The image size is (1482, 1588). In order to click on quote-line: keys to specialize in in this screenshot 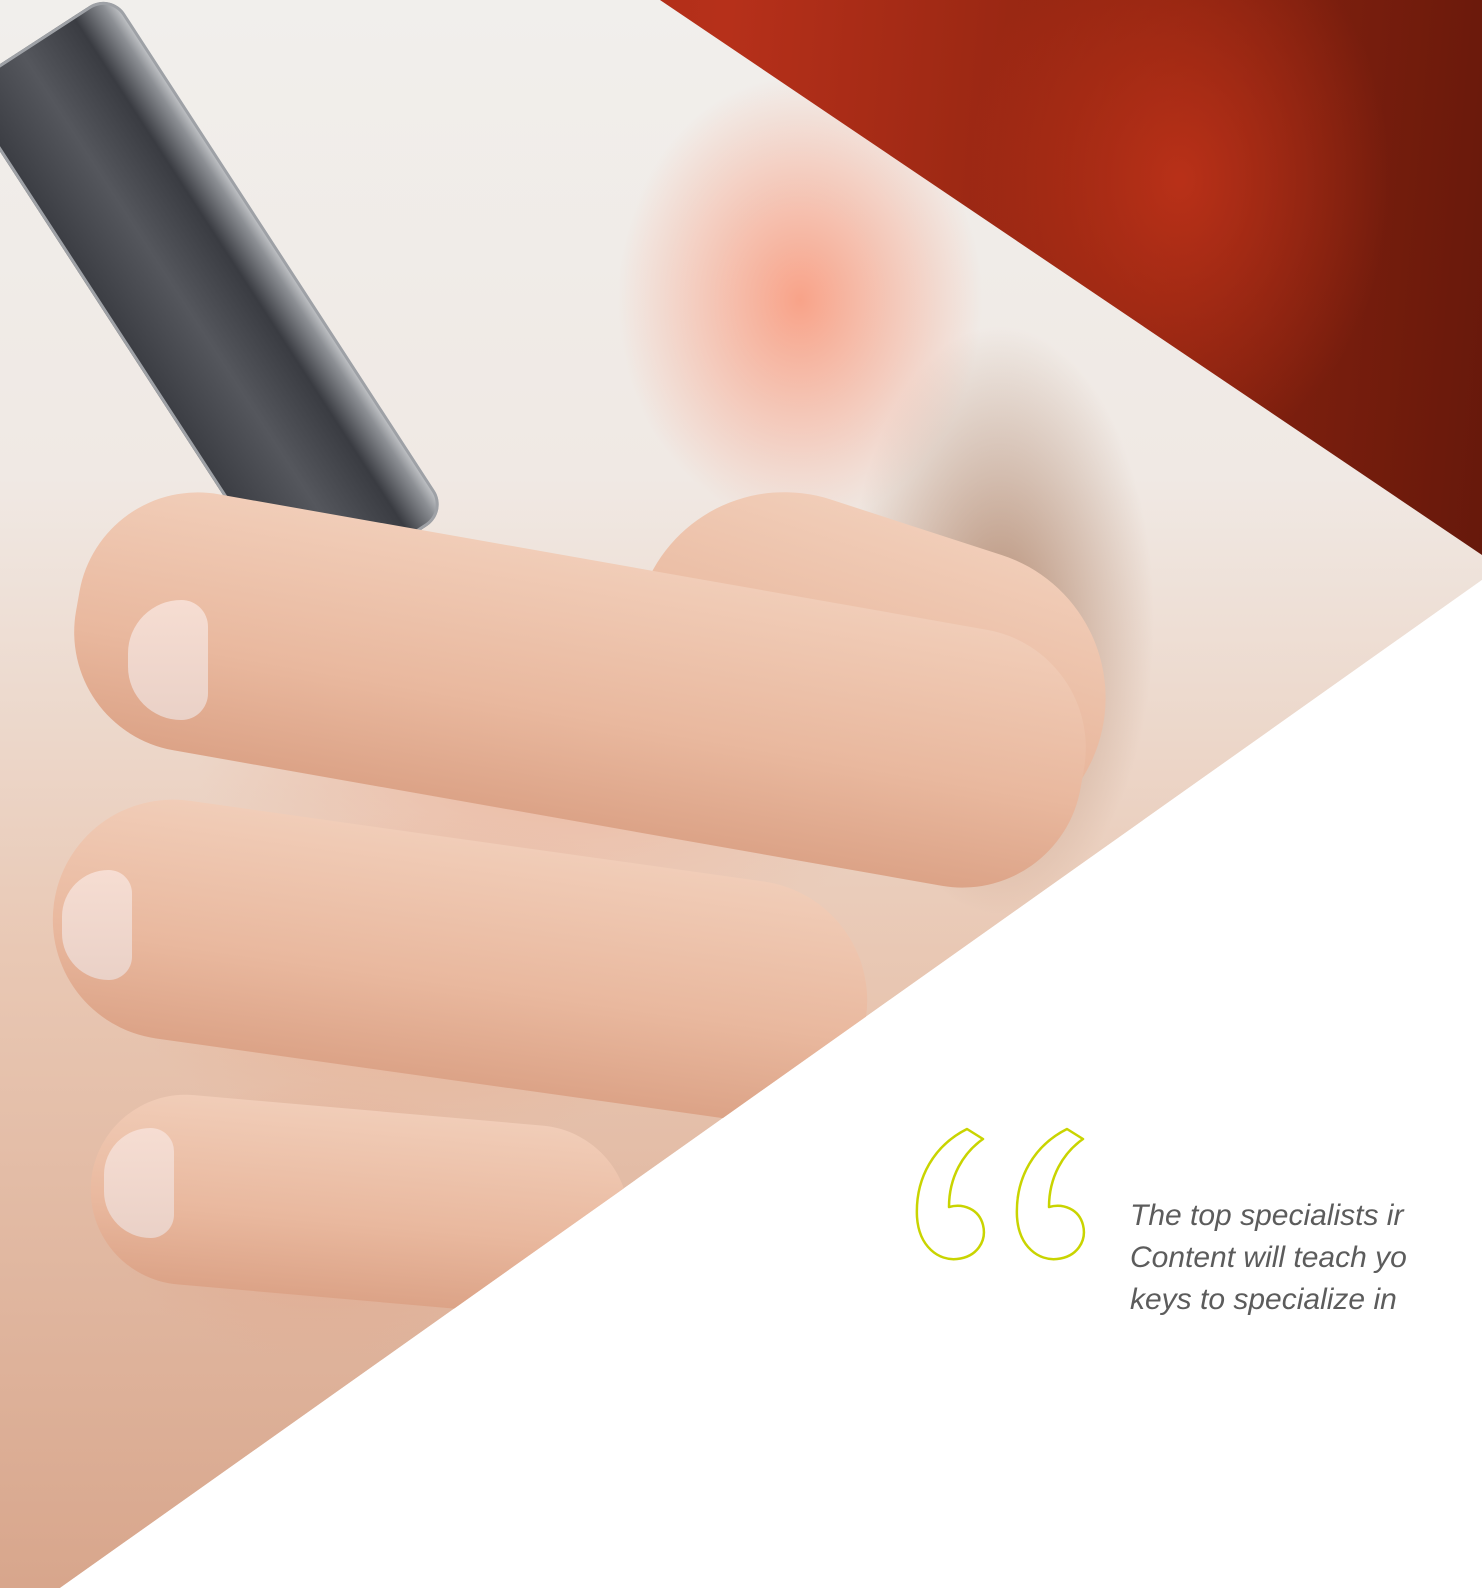, I will do `click(1263, 1299)`.